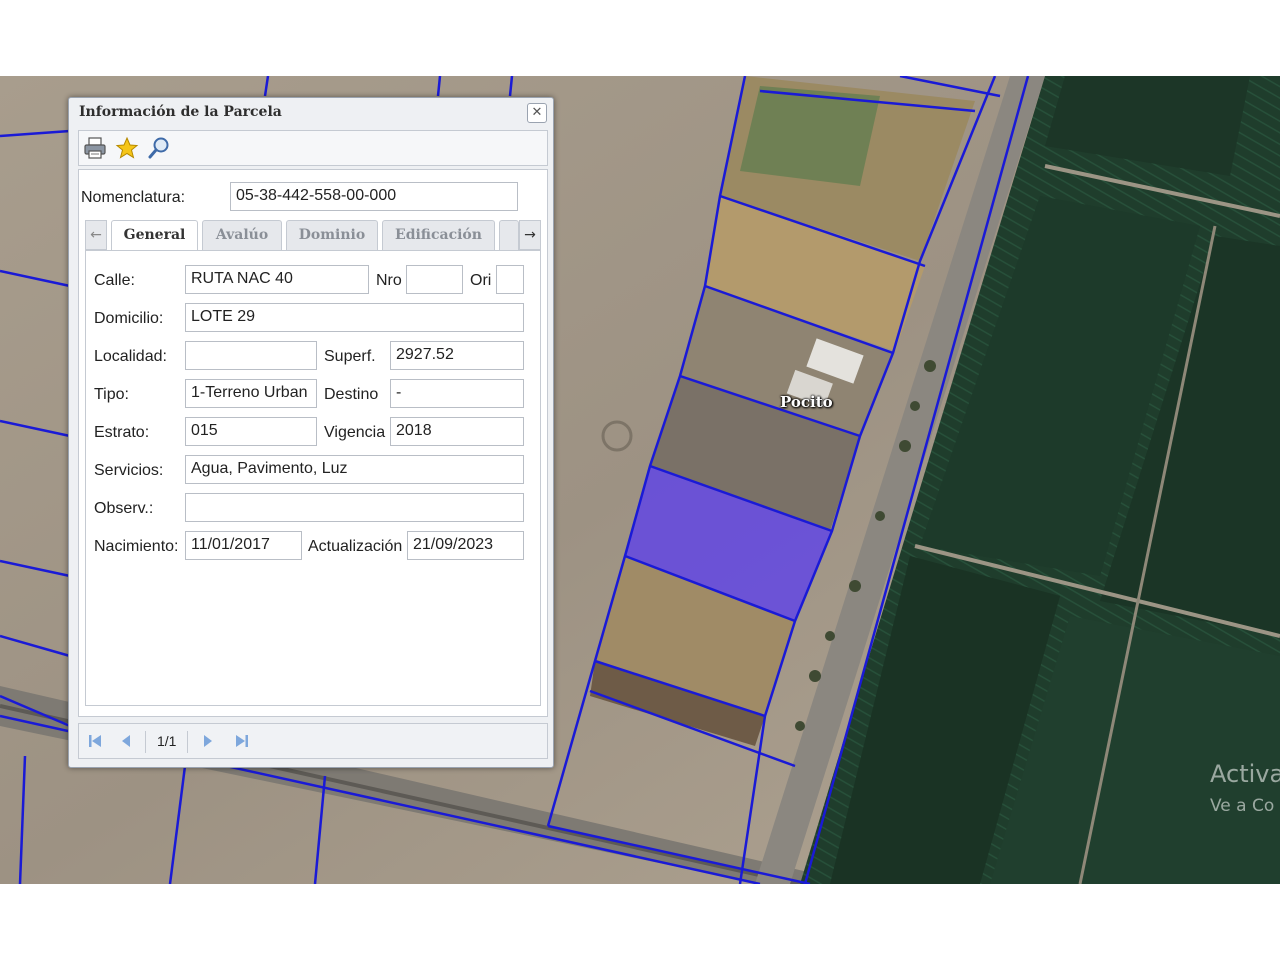 This screenshot has width=1280, height=960. I want to click on vigencia-label: Vigencia, so click(355, 432).